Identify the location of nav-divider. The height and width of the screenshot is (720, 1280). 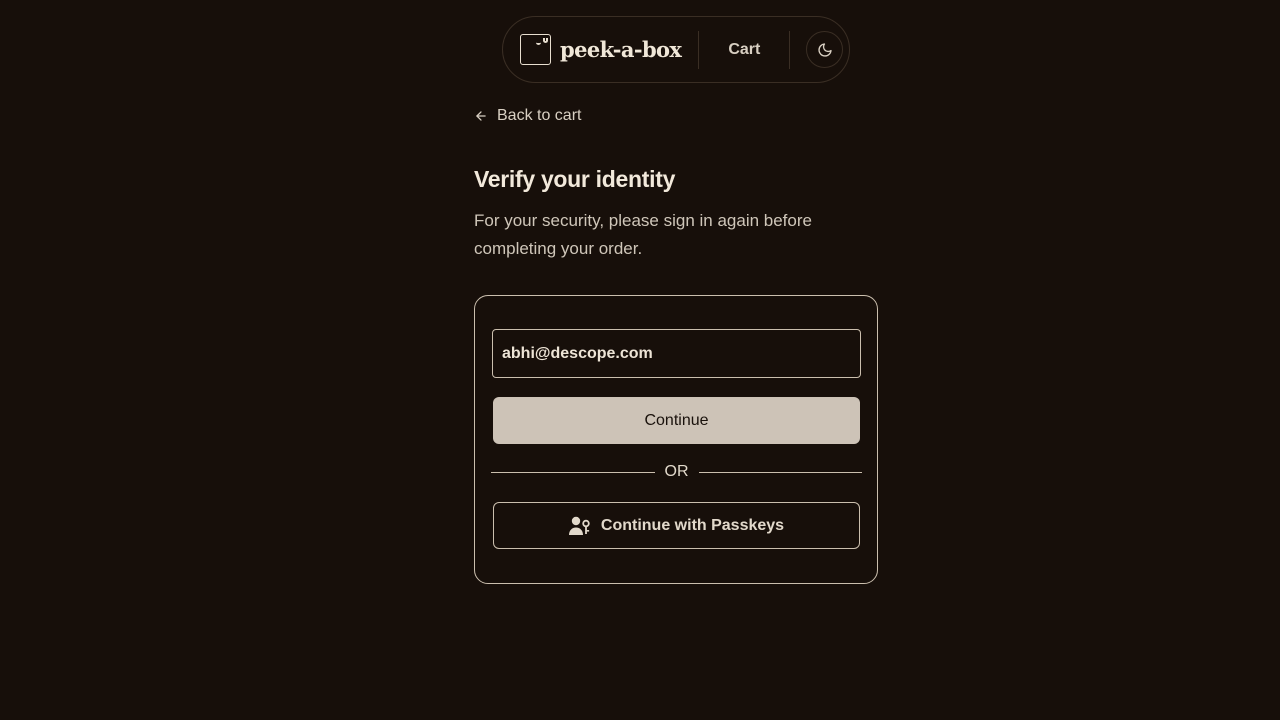
(790, 49).